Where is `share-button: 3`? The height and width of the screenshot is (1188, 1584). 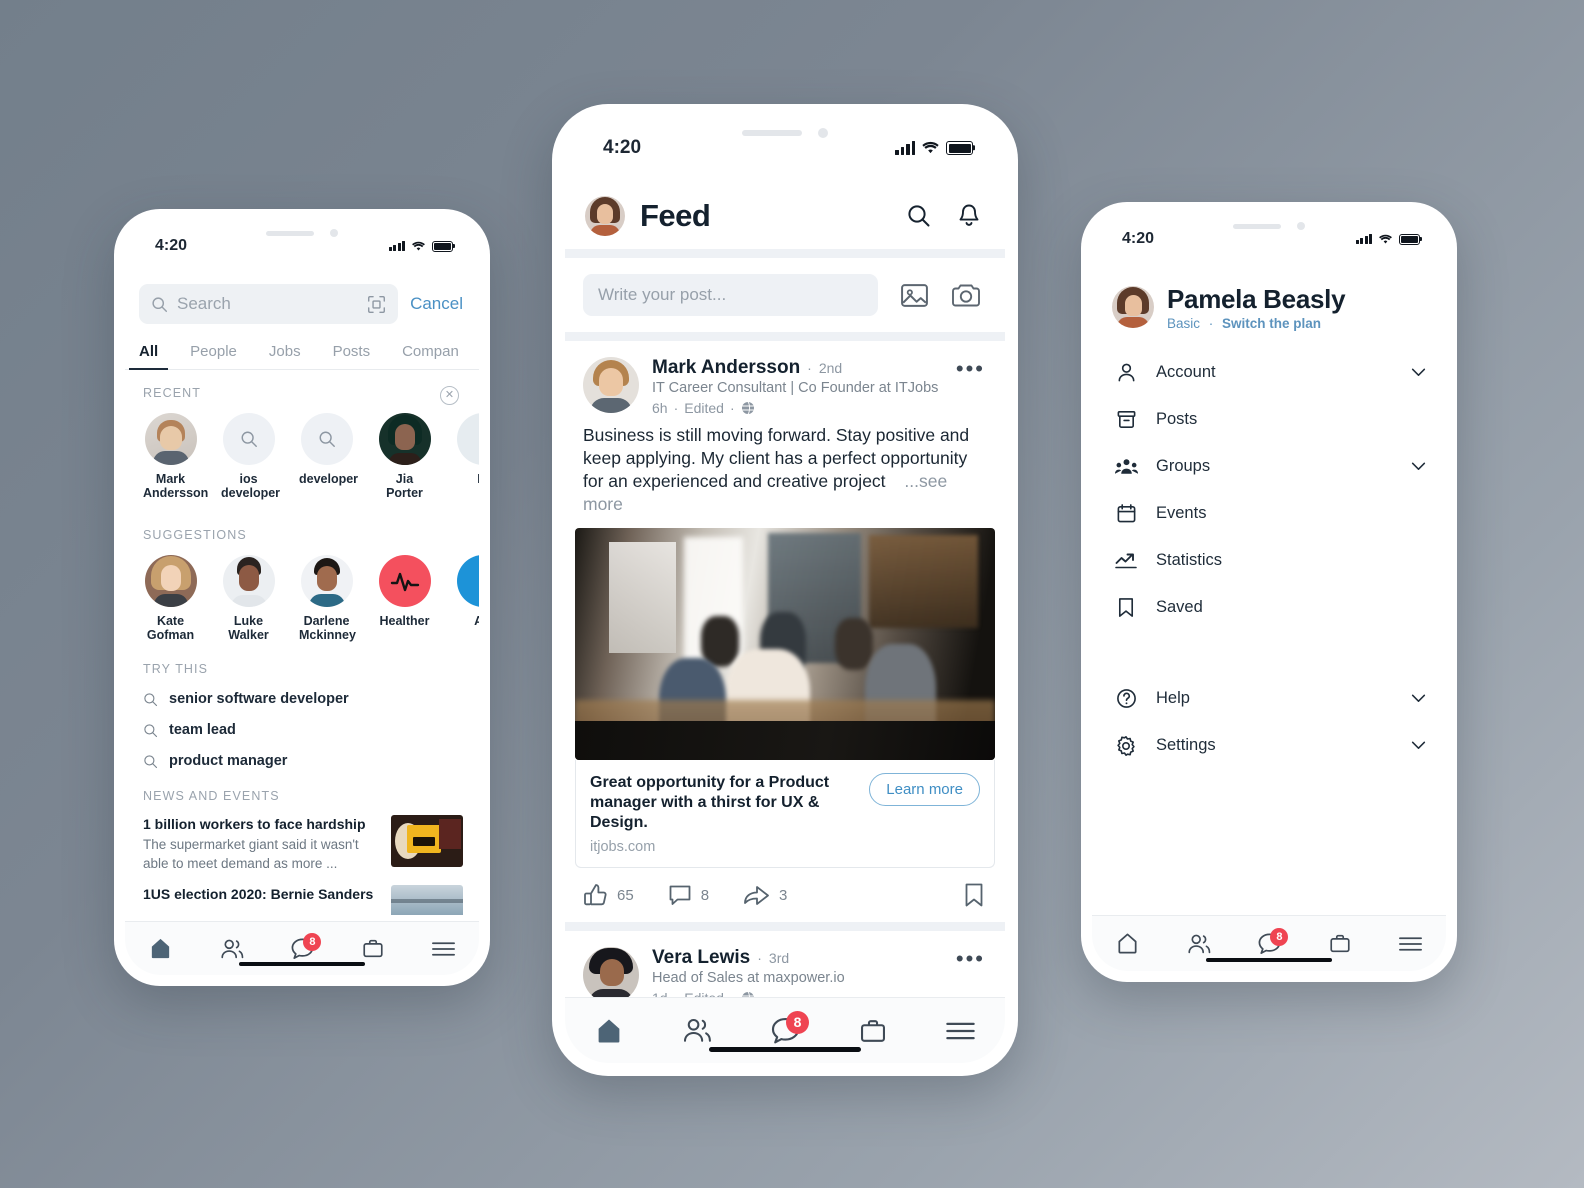 share-button: 3 is located at coordinates (765, 895).